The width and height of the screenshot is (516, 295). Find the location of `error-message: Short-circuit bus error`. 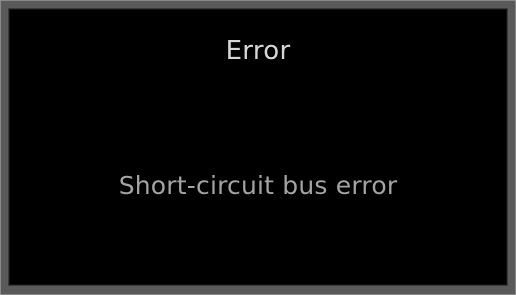

error-message: Short-circuit bus error is located at coordinates (258, 185).